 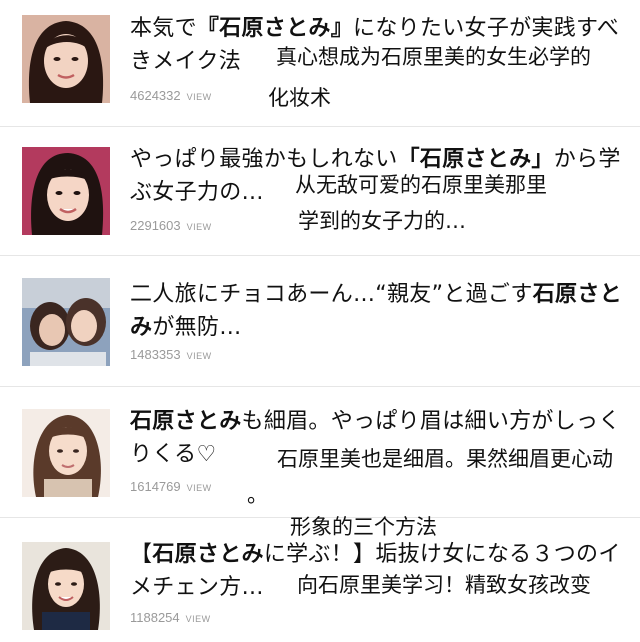 What do you see at coordinates (171, 95) in the screenshot?
I see `view-count: 4624332 VIEW` at bounding box center [171, 95].